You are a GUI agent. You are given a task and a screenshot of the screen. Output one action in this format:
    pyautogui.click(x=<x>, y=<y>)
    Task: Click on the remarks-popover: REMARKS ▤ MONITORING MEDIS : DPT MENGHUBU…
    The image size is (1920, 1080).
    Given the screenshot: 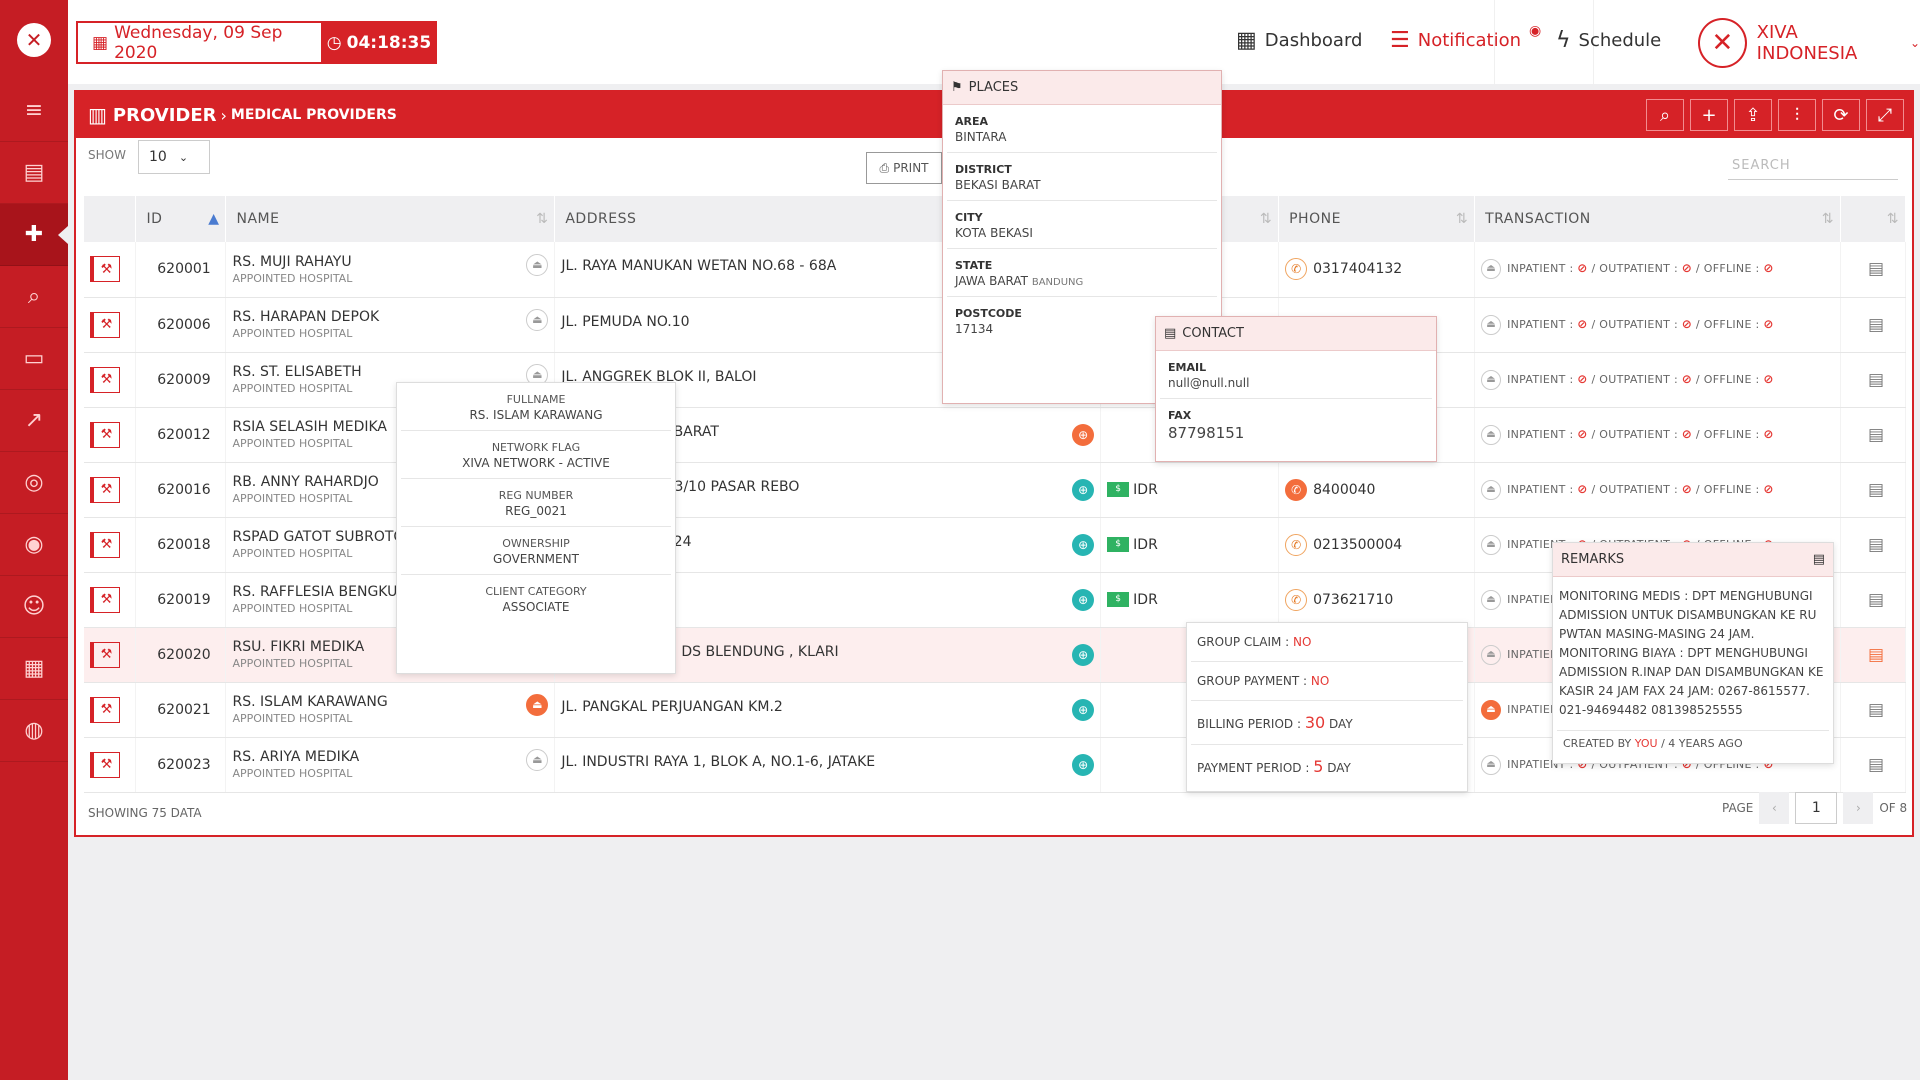 What is the action you would take?
    pyautogui.click(x=1693, y=653)
    